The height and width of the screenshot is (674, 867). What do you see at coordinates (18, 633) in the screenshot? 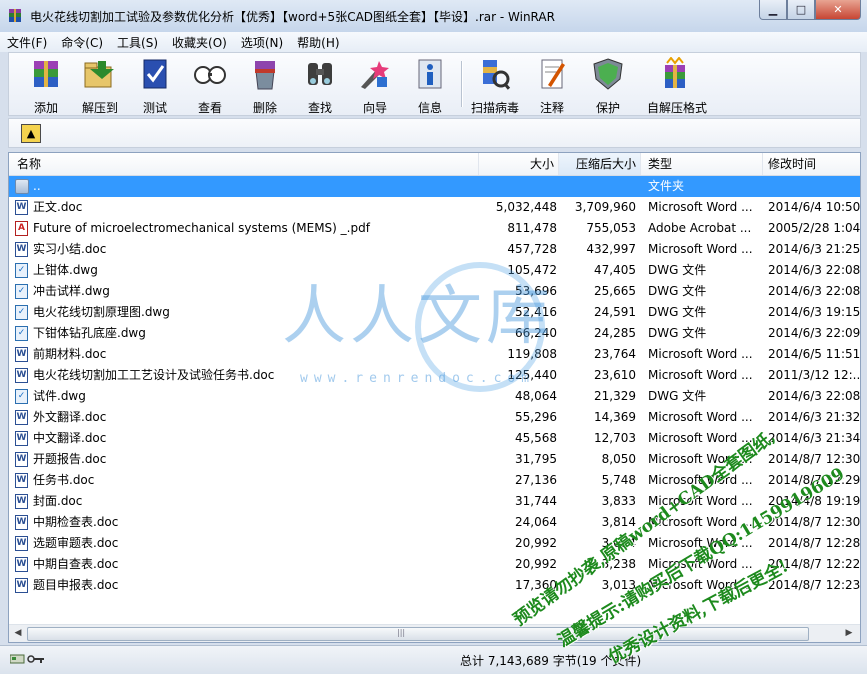
I see `scroll-left-icon: ◀` at bounding box center [18, 633].